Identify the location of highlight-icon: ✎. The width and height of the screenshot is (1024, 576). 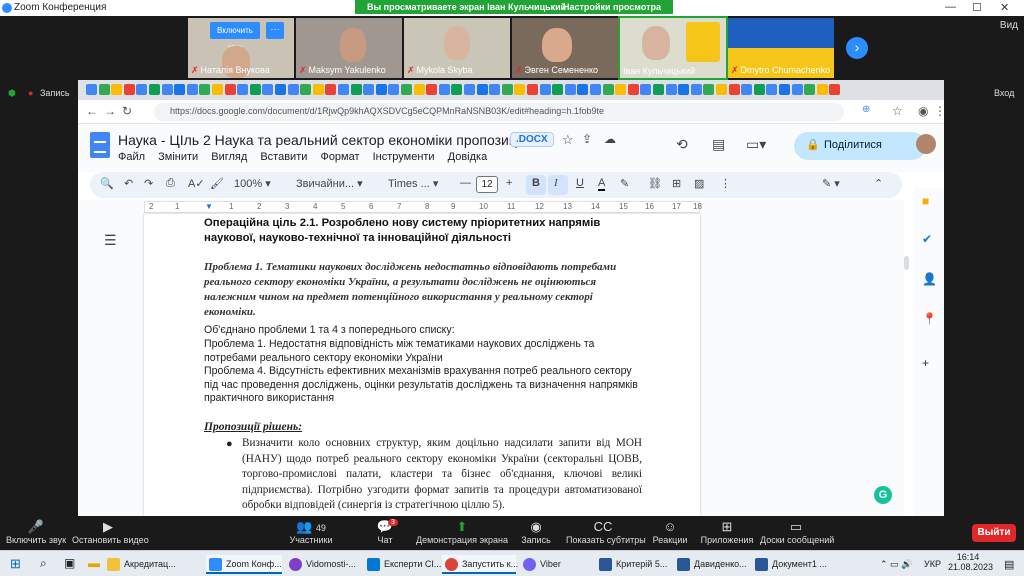
(624, 183).